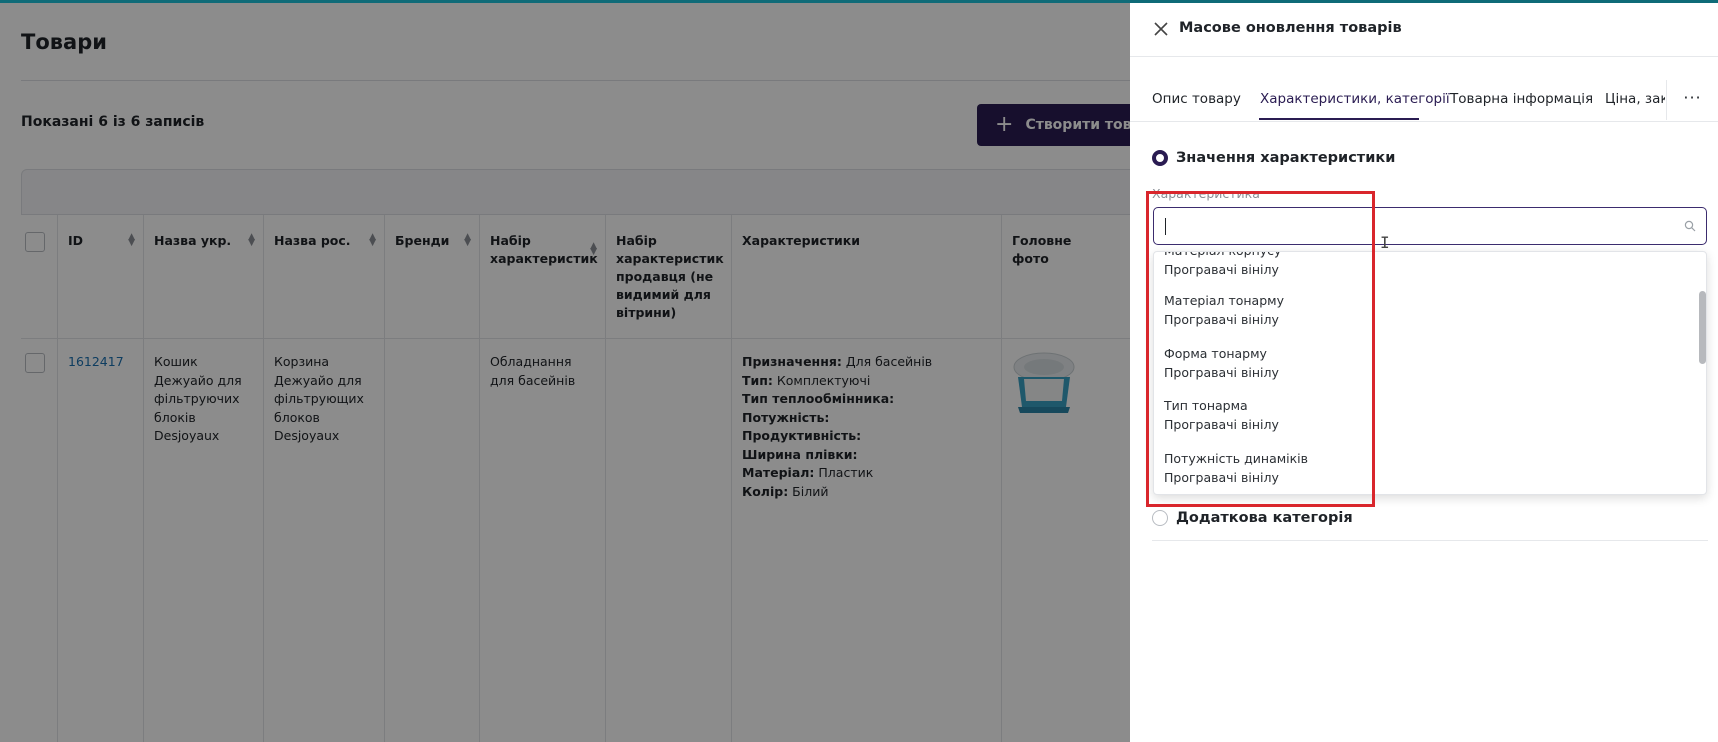  I want to click on radio-unchecked-icon, so click(1160, 518).